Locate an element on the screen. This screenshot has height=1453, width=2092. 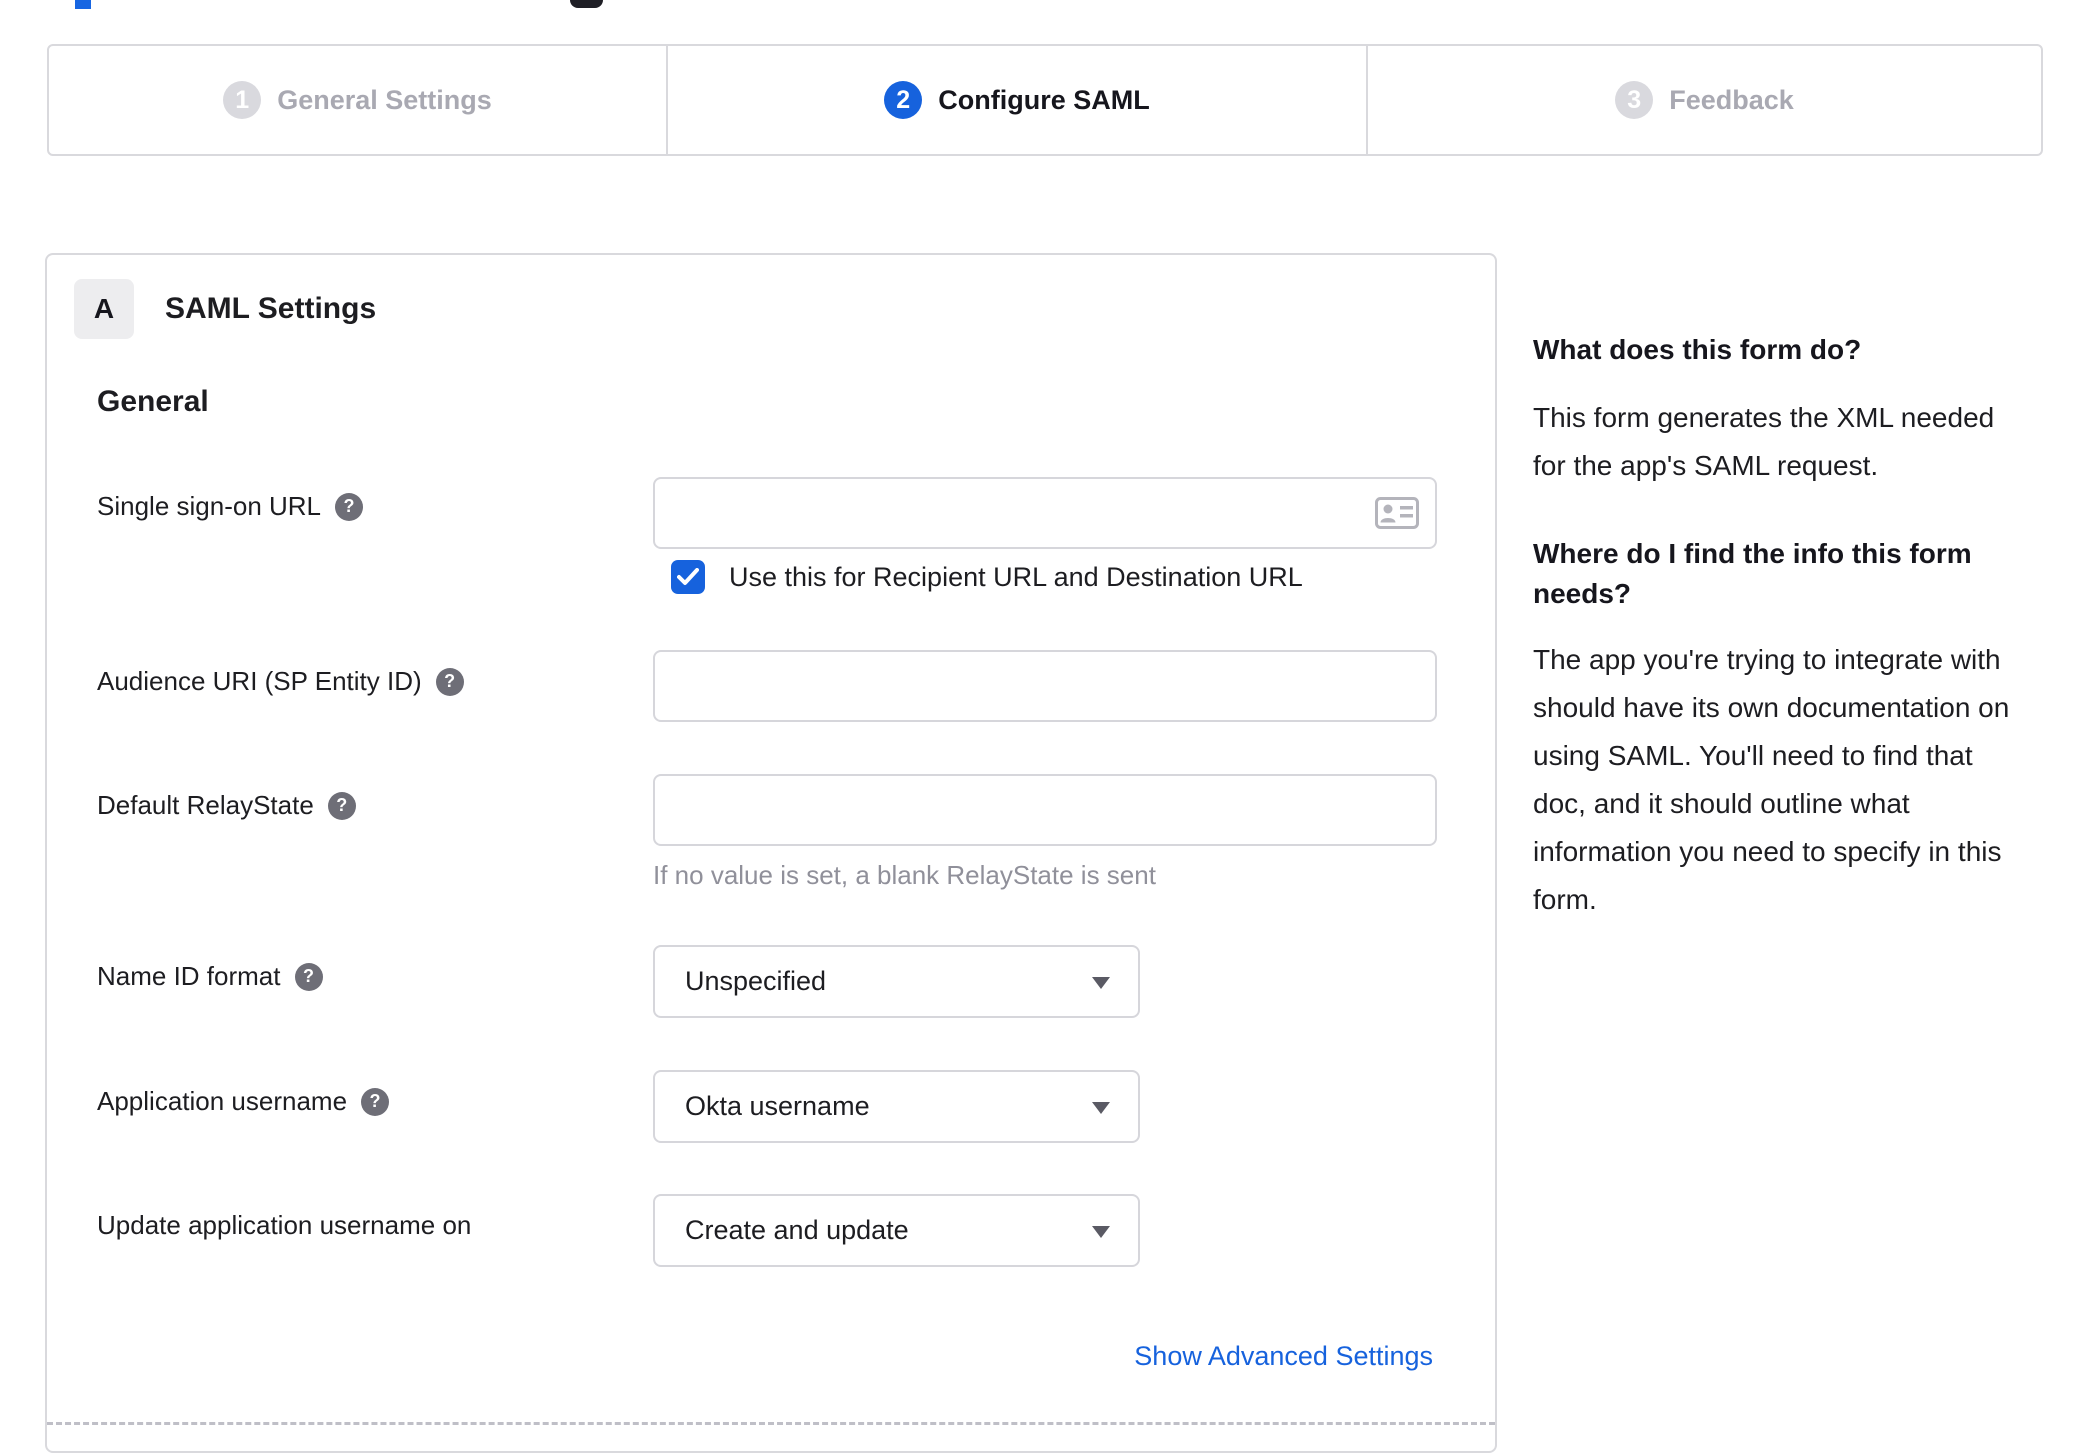
update-username-select: Create and update is located at coordinates (896, 1230).